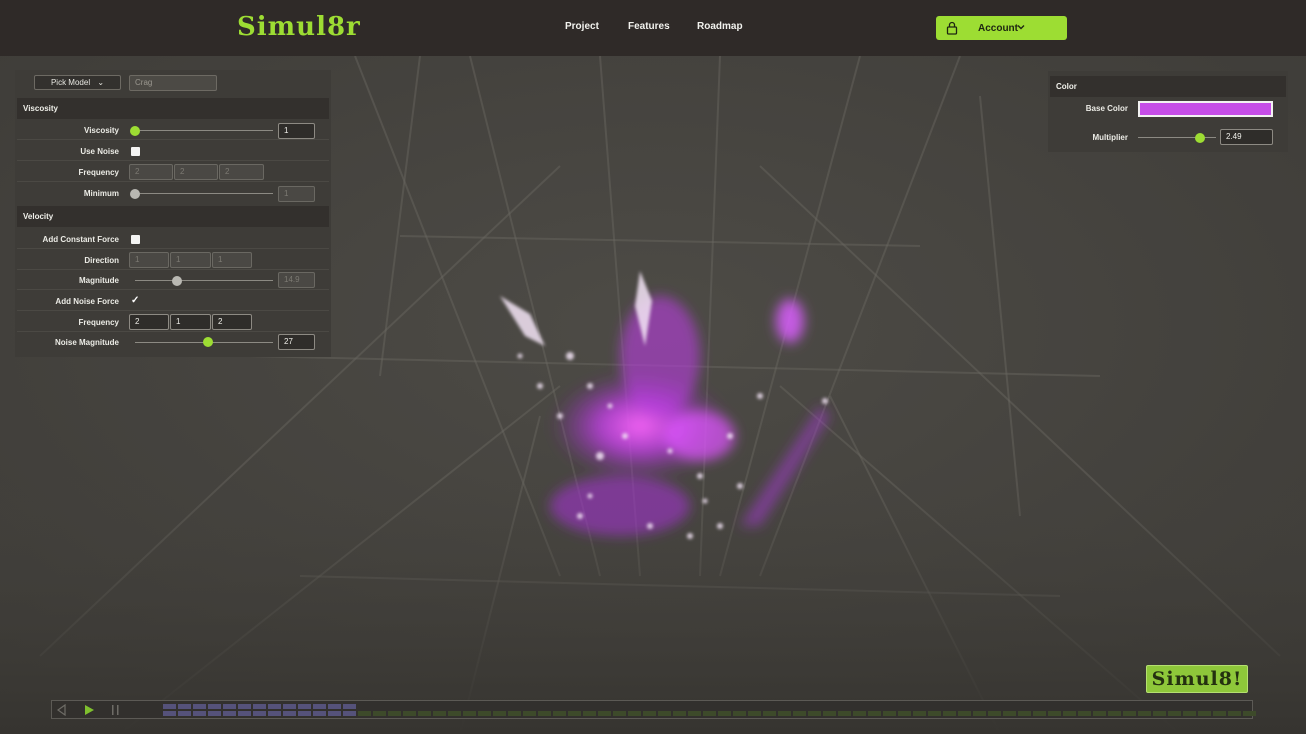 The height and width of the screenshot is (734, 1306). What do you see at coordinates (89, 710) in the screenshot?
I see `play-icon` at bounding box center [89, 710].